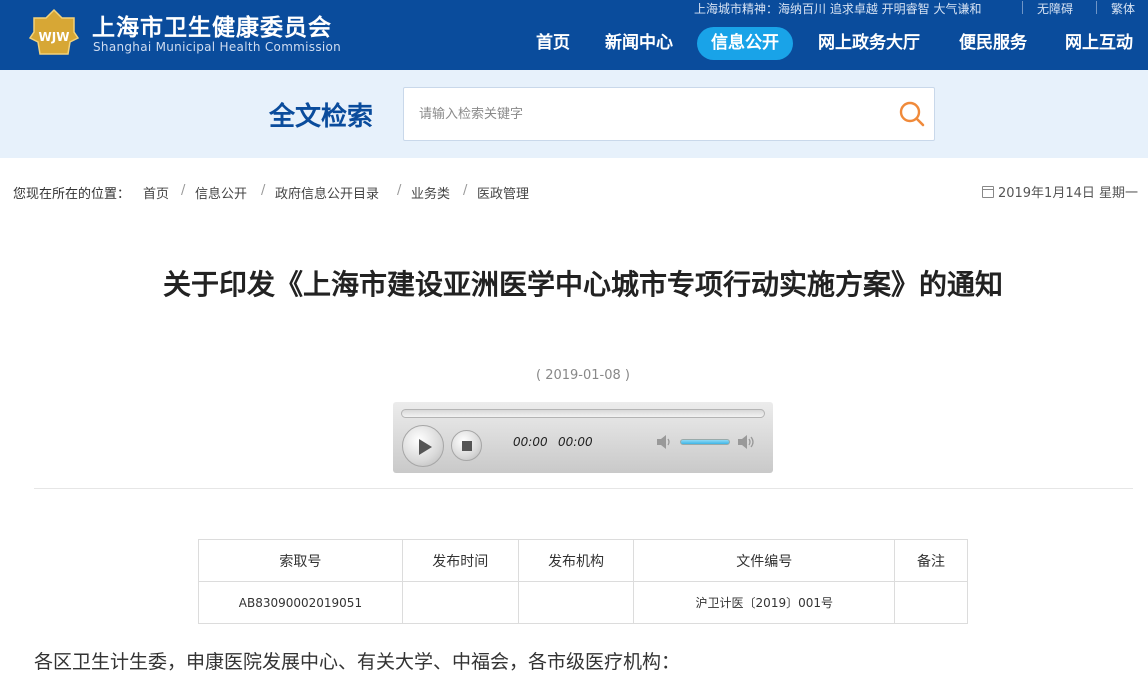  I want to click on table-header-row: 索取号 发布时间 发布机构 文件编号 备注, so click(583, 560).